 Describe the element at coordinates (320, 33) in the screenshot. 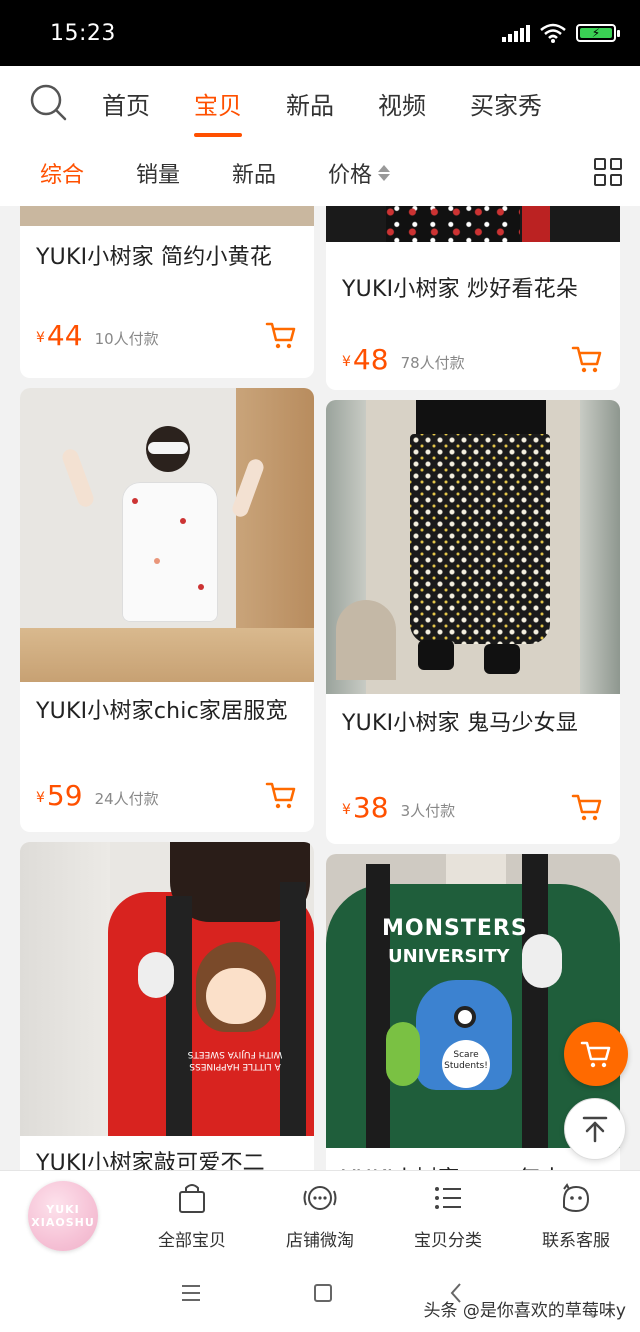

I see `status-bar: 15:23 ⚡` at that location.